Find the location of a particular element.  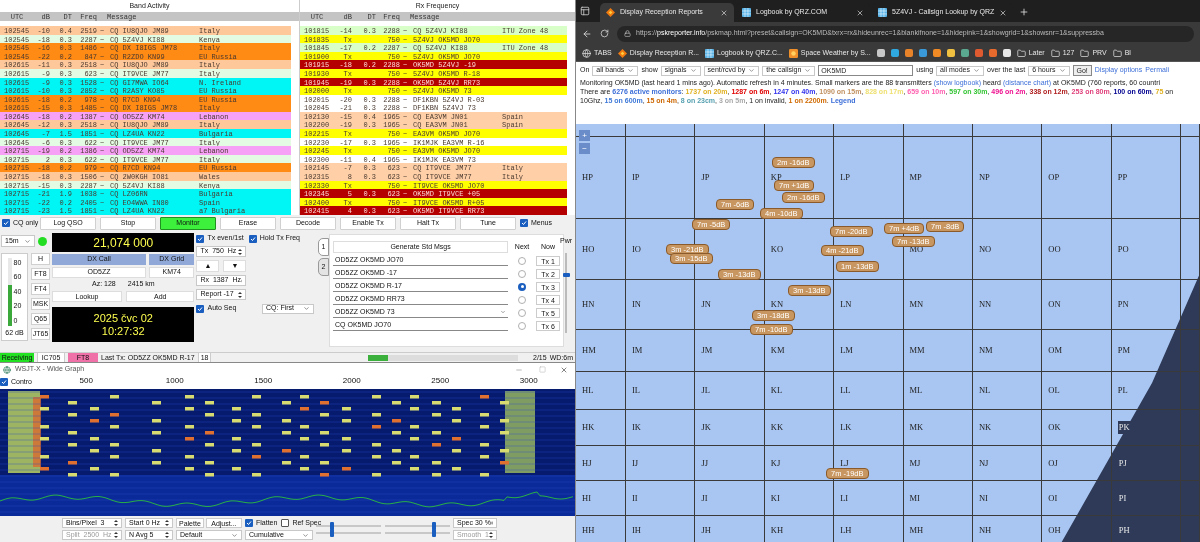

grid-square-label: NM is located at coordinates (985, 350).